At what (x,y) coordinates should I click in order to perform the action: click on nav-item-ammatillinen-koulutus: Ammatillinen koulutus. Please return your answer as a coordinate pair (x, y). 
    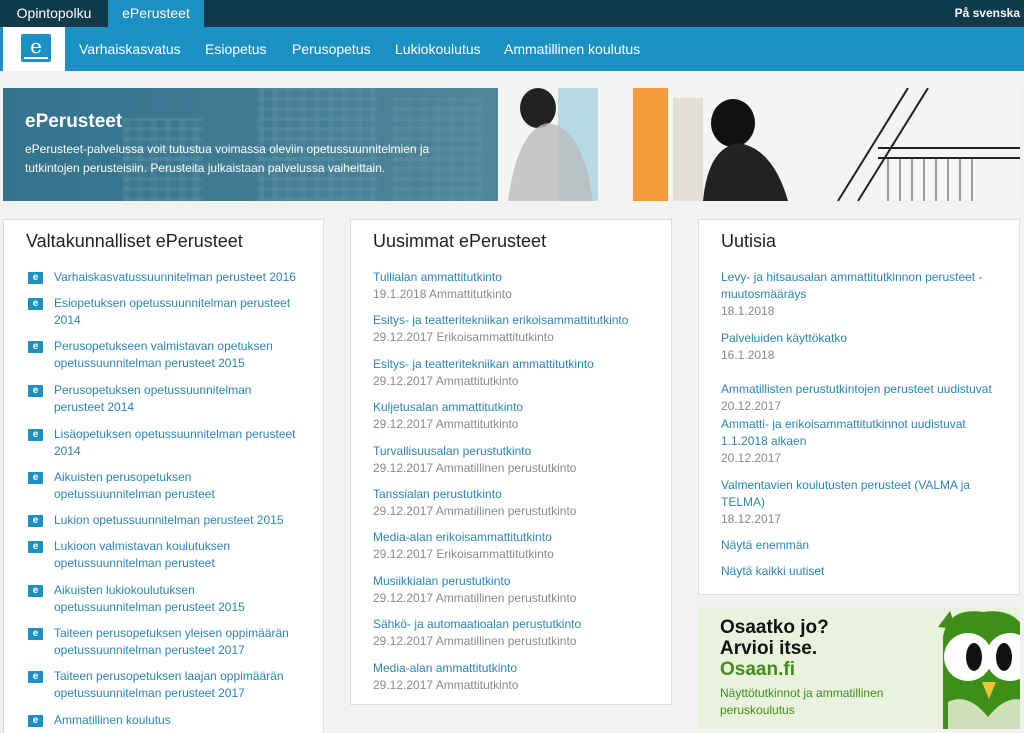
    Looking at the image, I should click on (572, 49).